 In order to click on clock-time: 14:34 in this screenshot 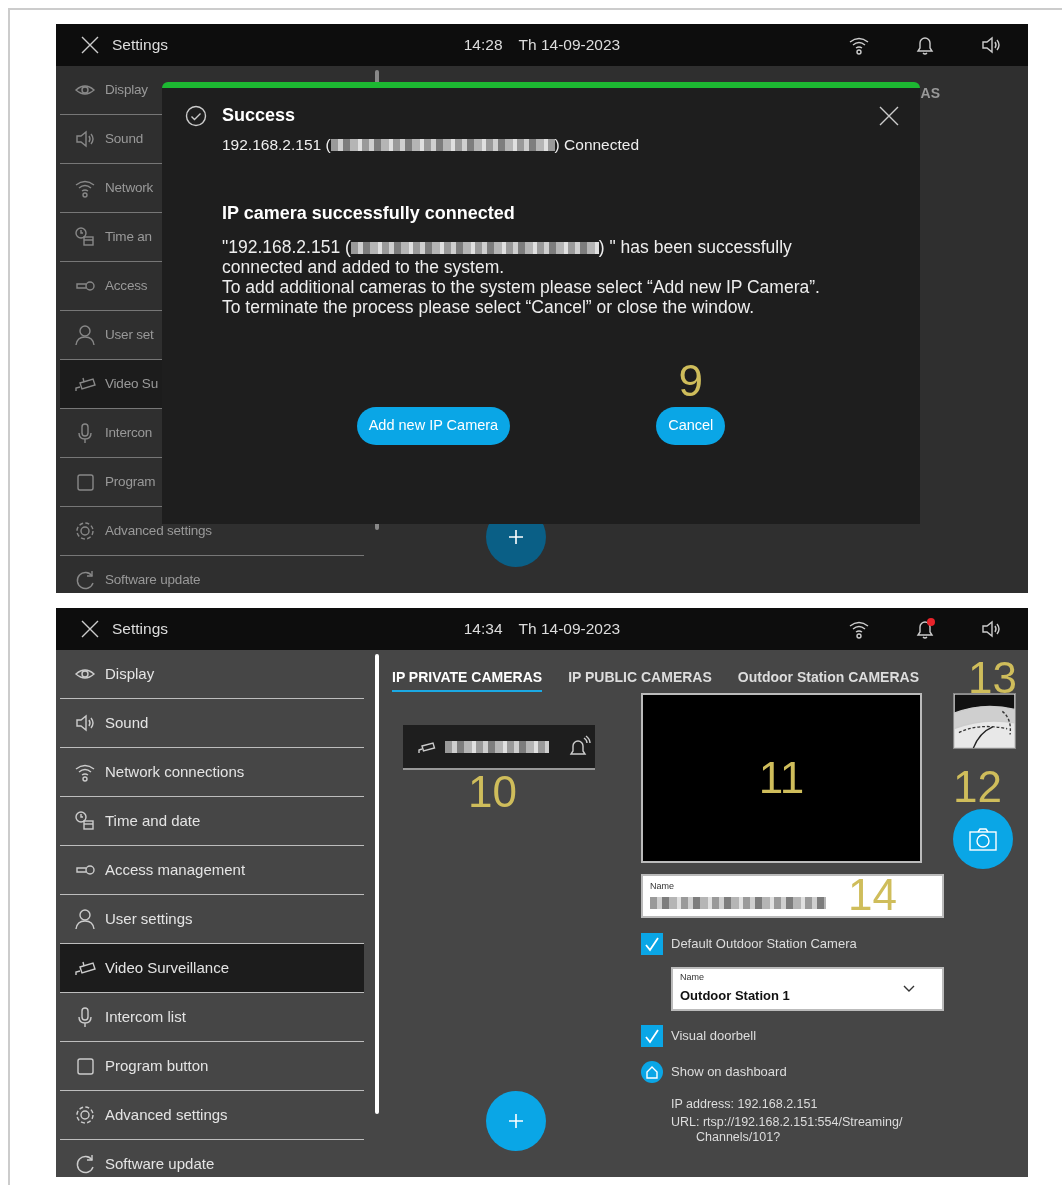, I will do `click(483, 629)`.